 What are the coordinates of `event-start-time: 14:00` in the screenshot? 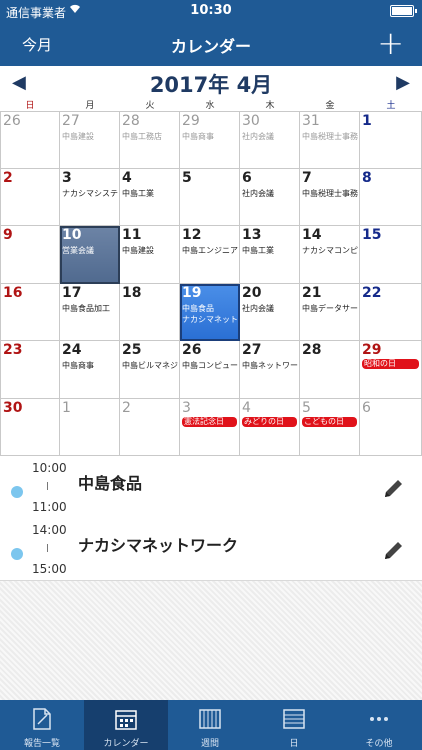 It's located at (49, 530).